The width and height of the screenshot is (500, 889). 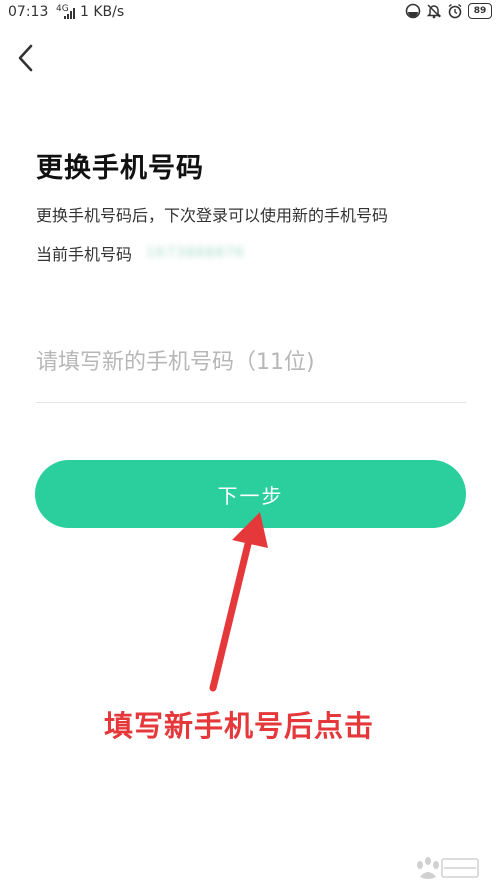 What do you see at coordinates (238, 602) in the screenshot?
I see `annotation-arrow-icon` at bounding box center [238, 602].